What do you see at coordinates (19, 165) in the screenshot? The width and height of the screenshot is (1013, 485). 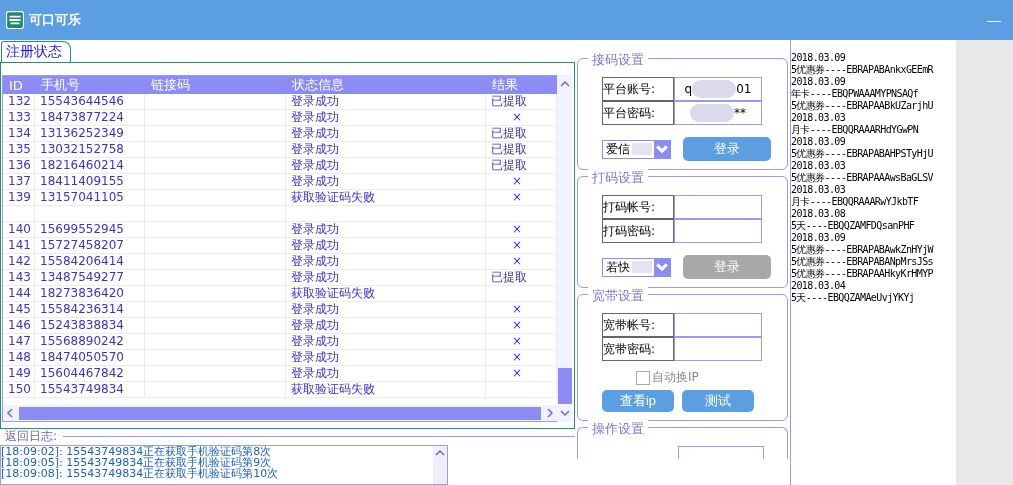 I see `table-cell: 136` at bounding box center [19, 165].